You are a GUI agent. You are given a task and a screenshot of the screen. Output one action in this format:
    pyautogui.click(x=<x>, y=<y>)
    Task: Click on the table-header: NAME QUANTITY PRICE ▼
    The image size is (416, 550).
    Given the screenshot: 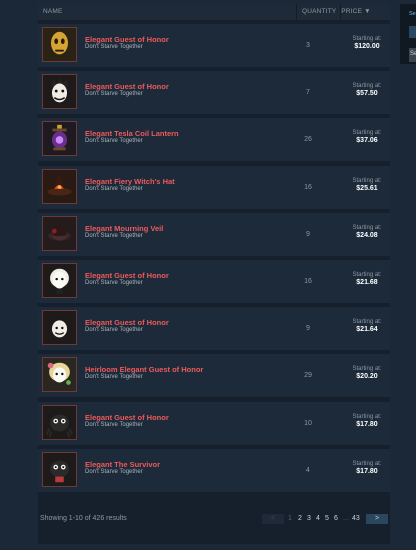 What is the action you would take?
    pyautogui.click(x=214, y=12)
    